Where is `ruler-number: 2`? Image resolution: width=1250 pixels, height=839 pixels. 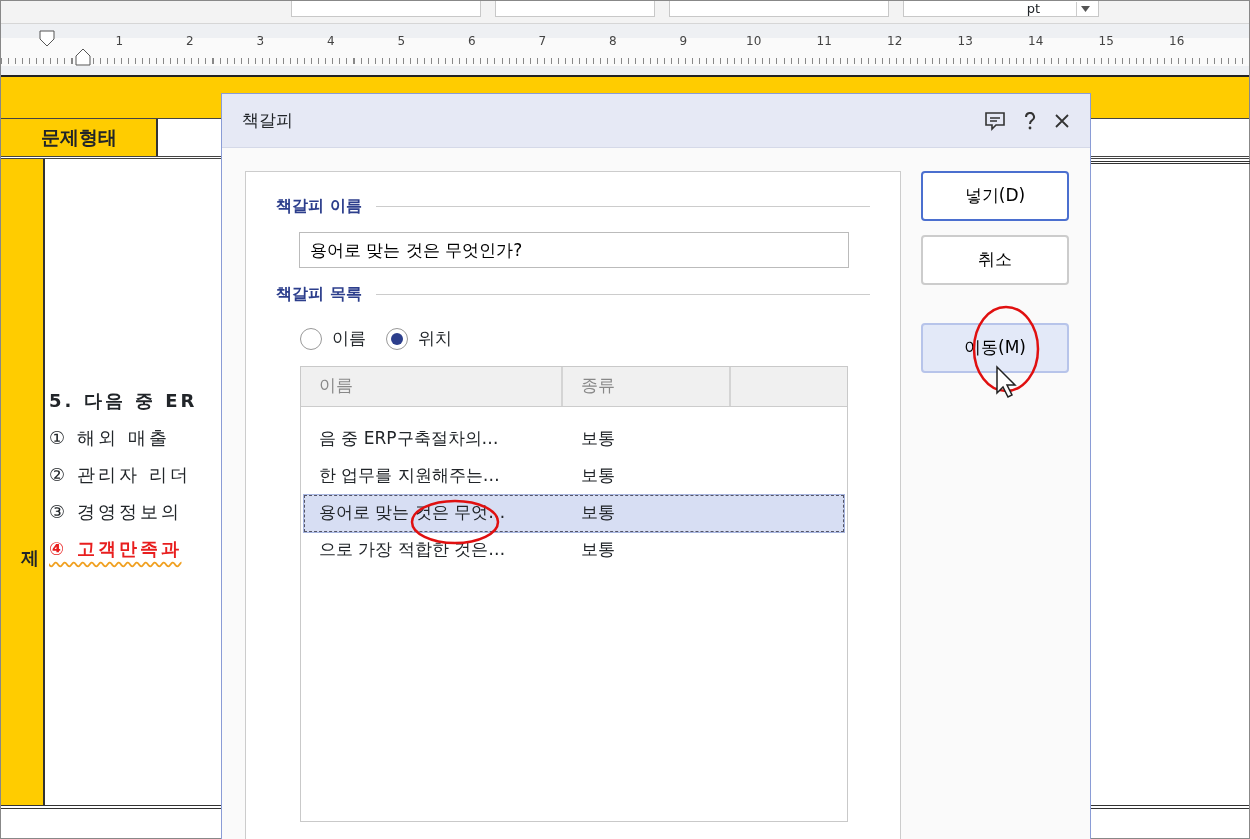
ruler-number: 2 is located at coordinates (189, 41).